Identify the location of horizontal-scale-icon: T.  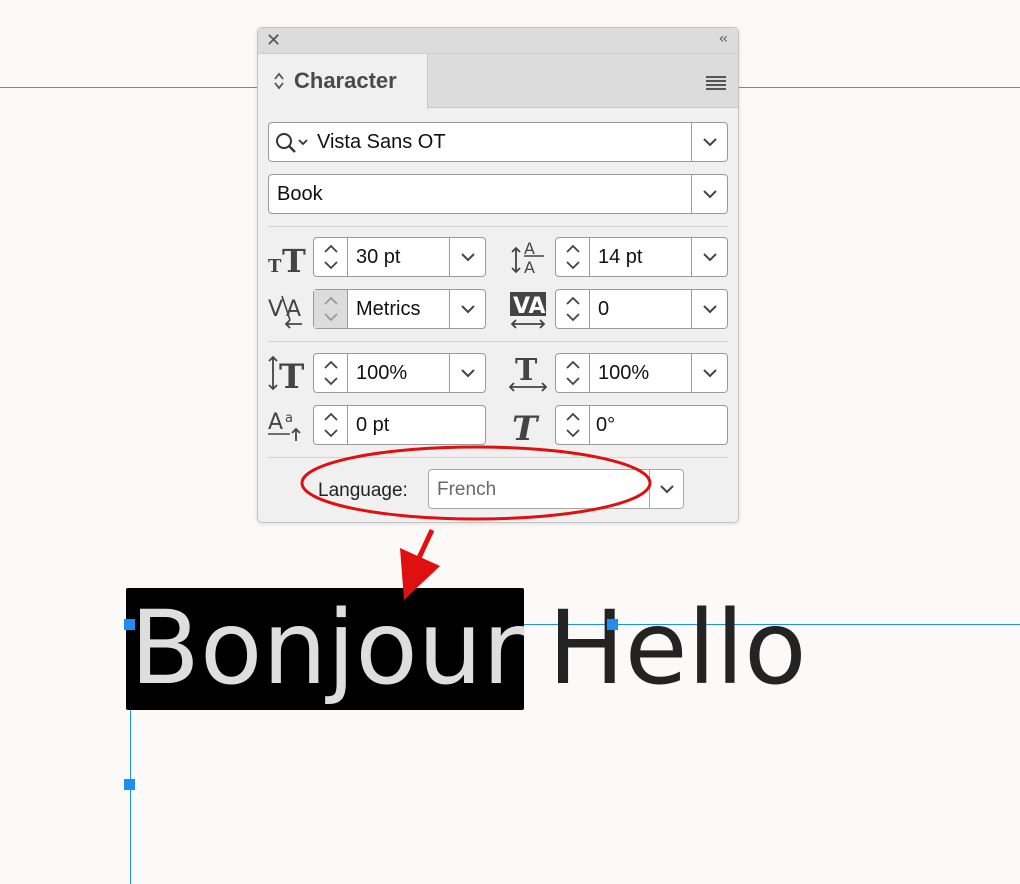
(528, 372).